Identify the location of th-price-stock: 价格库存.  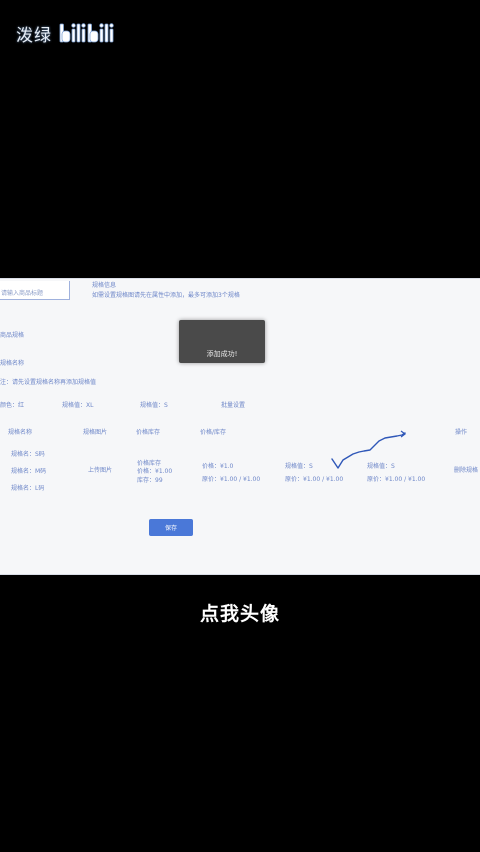
(148, 432).